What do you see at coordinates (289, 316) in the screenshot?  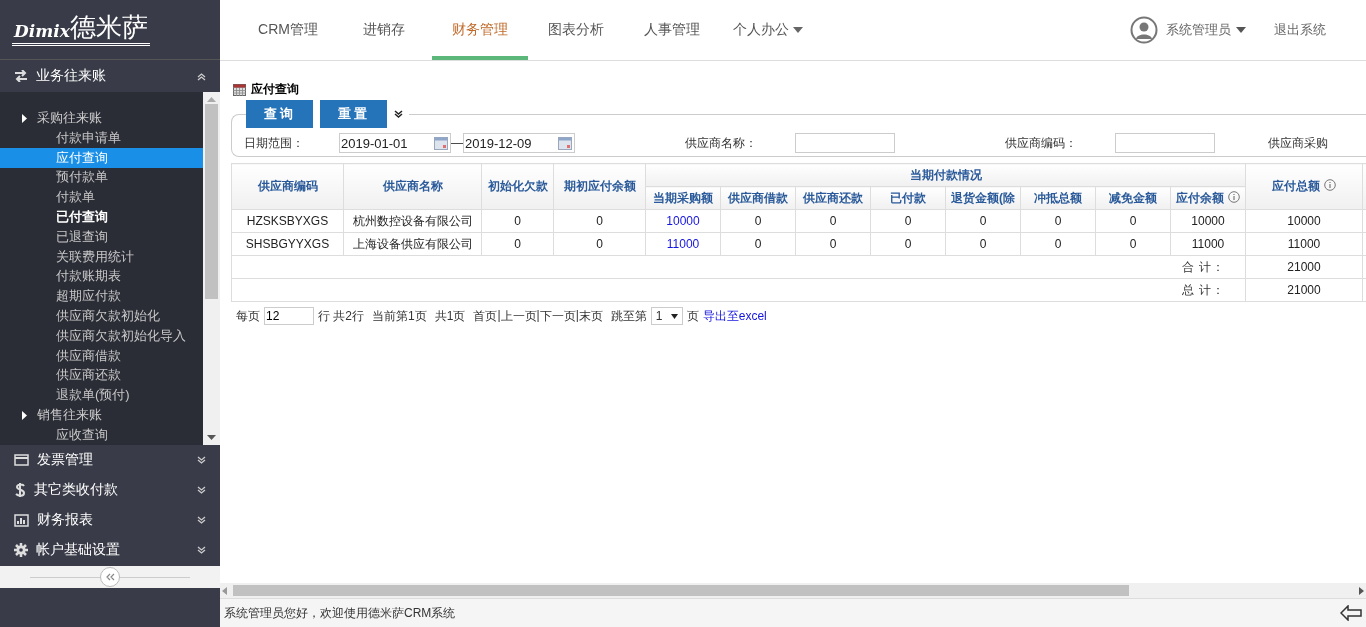 I see `page-size-field: 12` at bounding box center [289, 316].